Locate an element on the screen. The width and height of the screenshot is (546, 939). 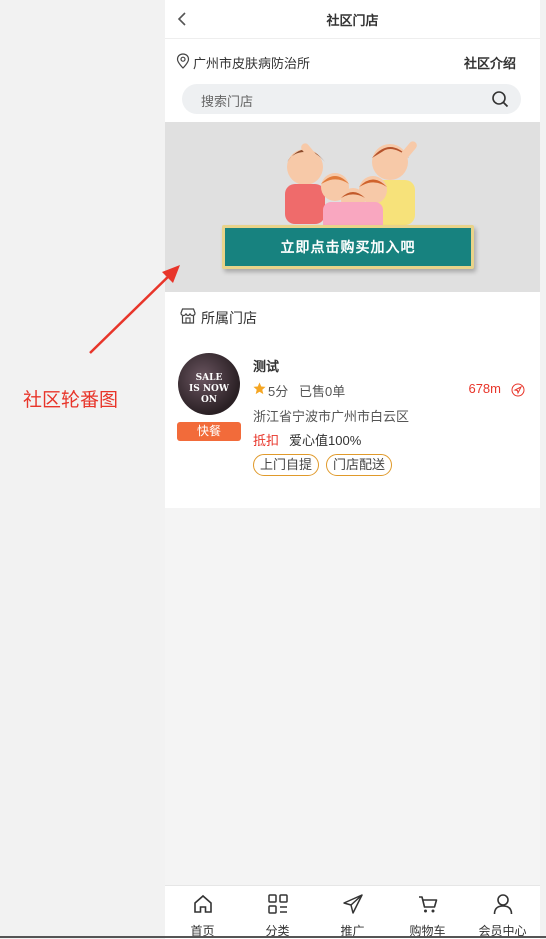
cart-icon is located at coordinates (427, 904).